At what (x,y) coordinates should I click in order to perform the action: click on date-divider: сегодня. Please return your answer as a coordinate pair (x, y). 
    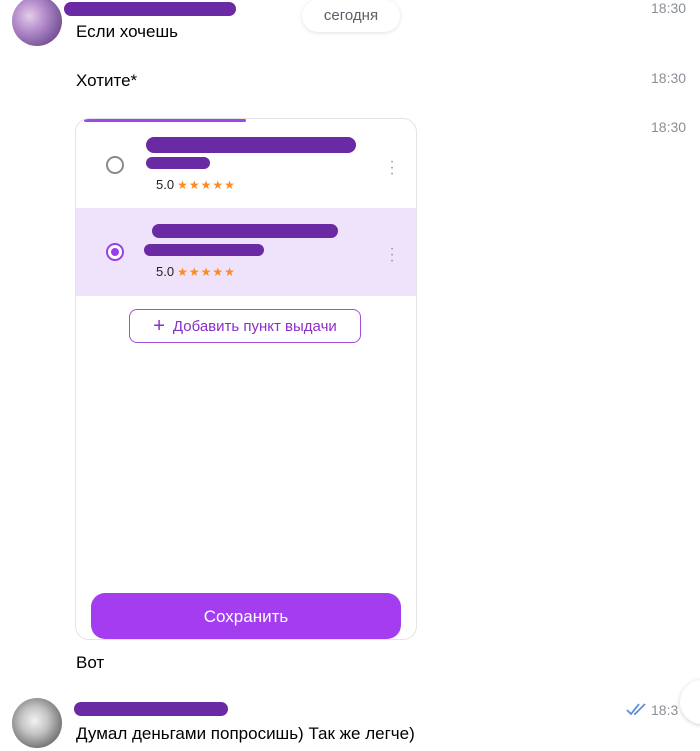
    Looking at the image, I should click on (351, 16).